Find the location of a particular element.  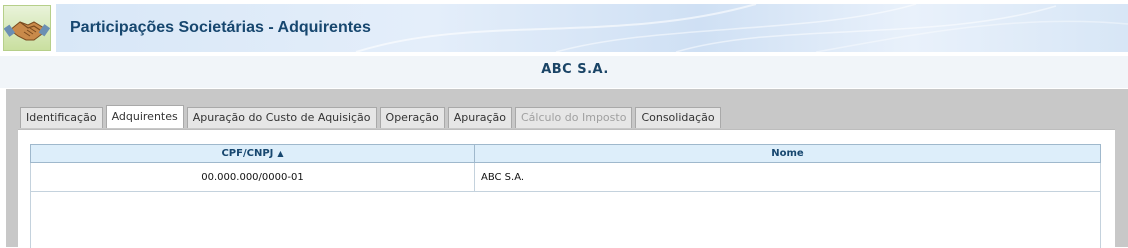

tab-identificacao: Identificação is located at coordinates (61, 117).